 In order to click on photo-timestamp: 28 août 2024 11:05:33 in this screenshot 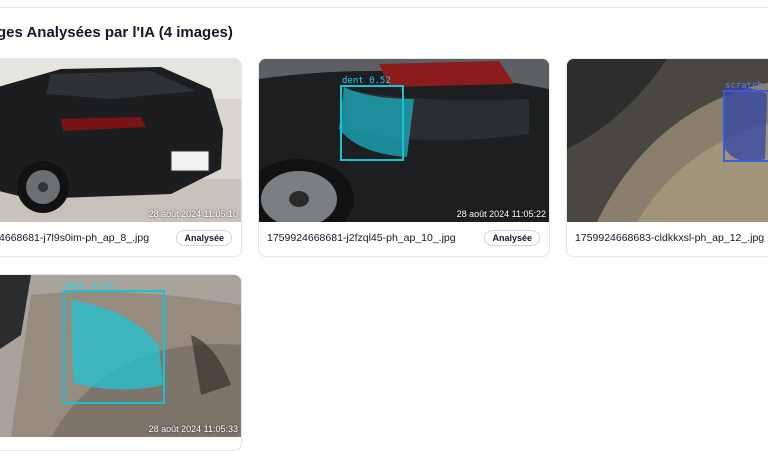, I will do `click(193, 429)`.